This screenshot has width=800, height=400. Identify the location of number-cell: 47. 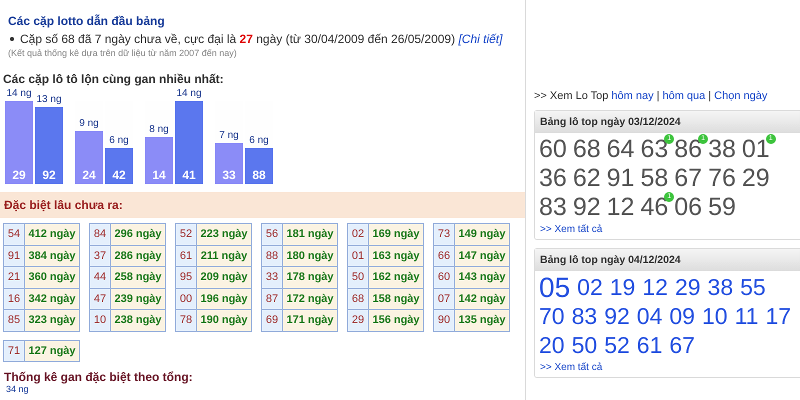
(100, 298).